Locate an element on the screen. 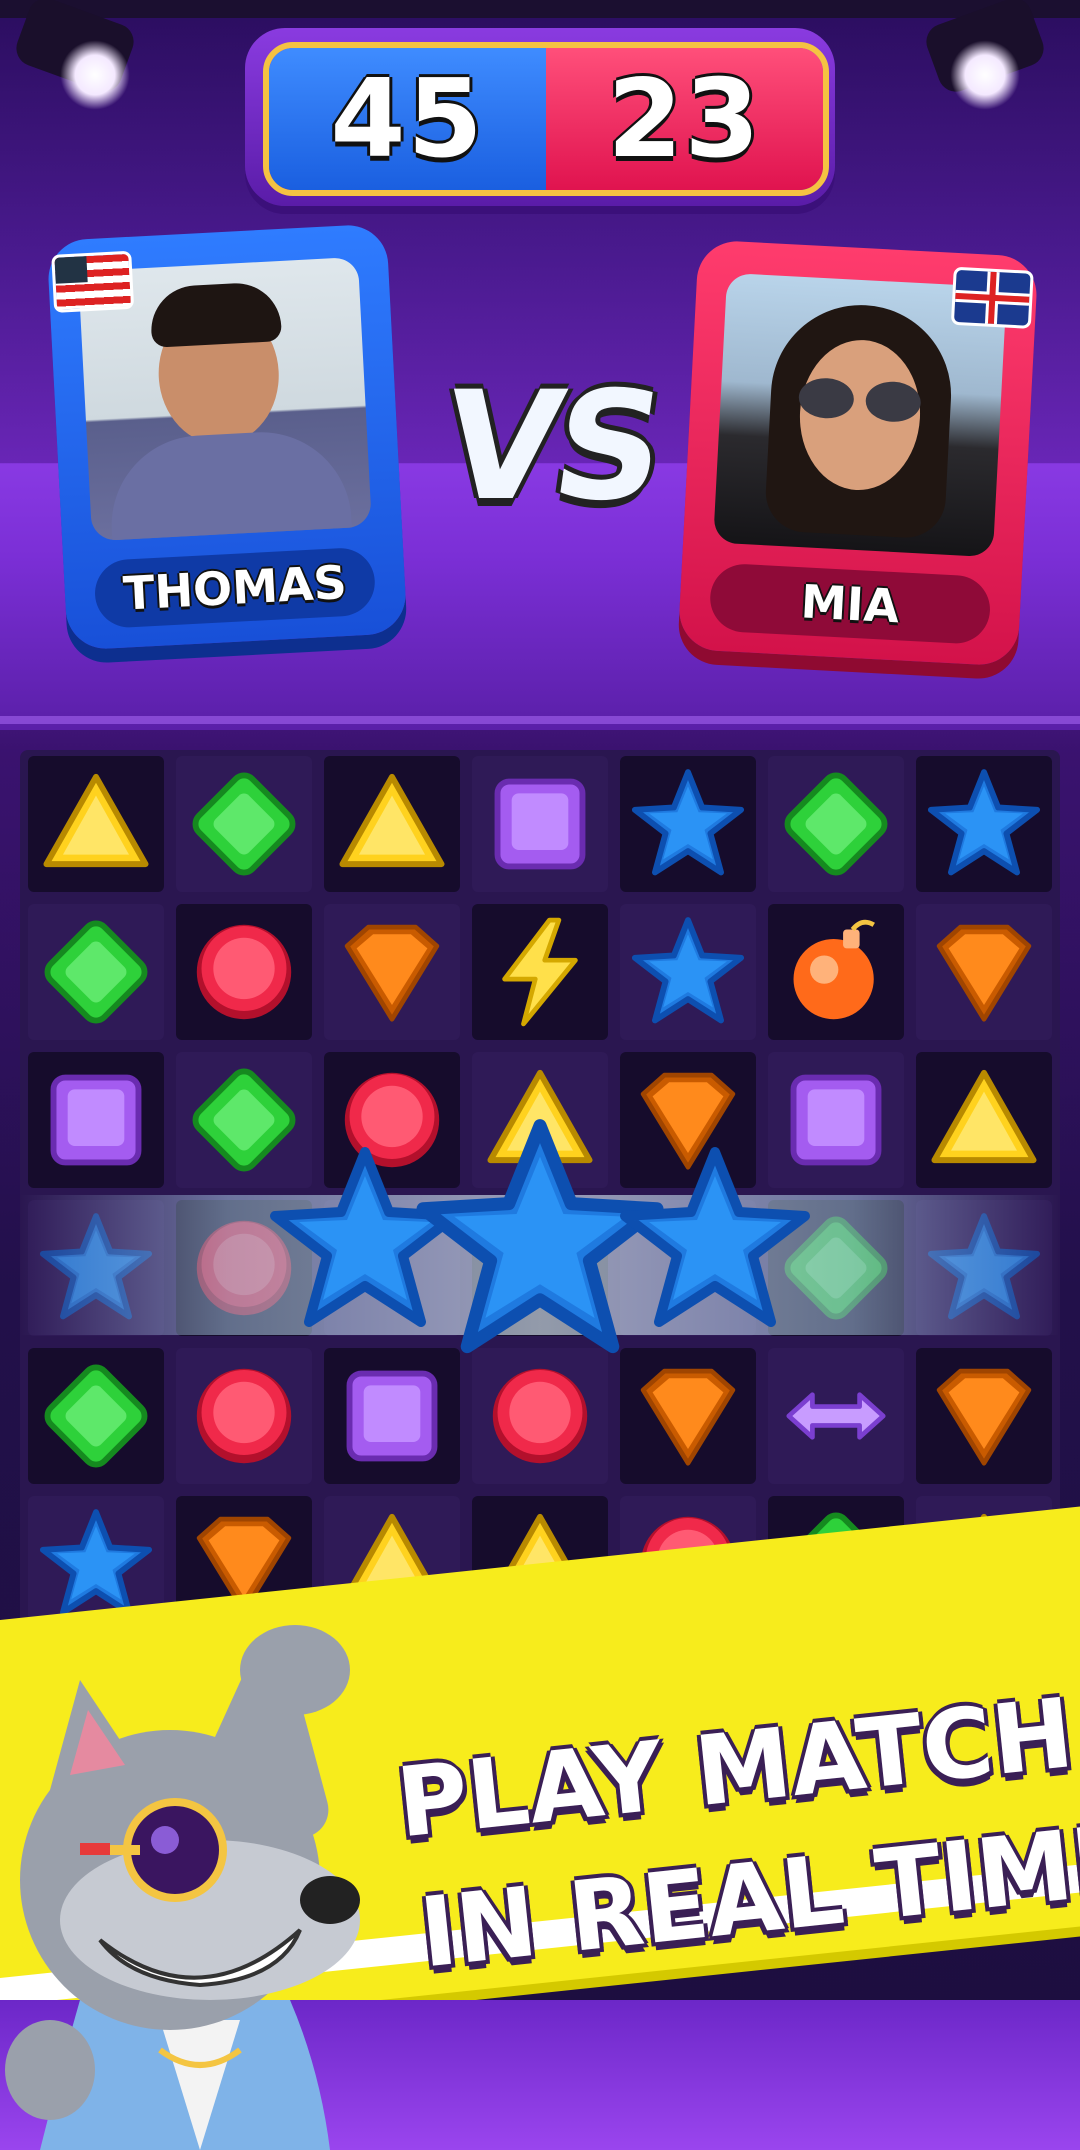 The width and height of the screenshot is (1080, 2150). player-name-thomas: THOMAS is located at coordinates (234, 587).